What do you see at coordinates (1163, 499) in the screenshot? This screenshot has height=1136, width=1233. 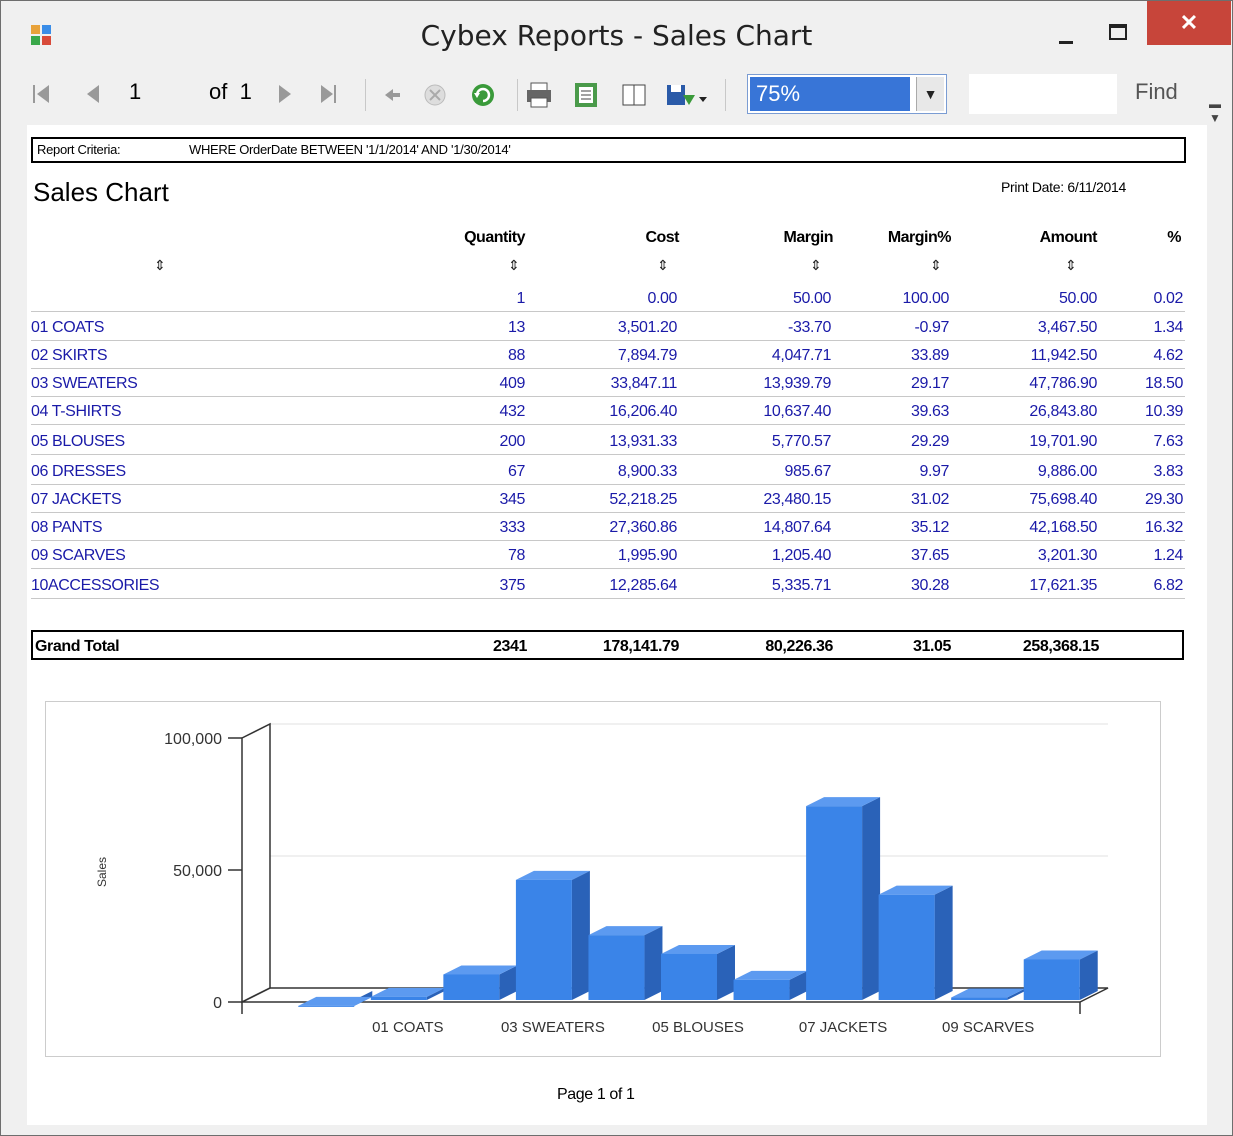 I see `cell-pct: 29.30` at bounding box center [1163, 499].